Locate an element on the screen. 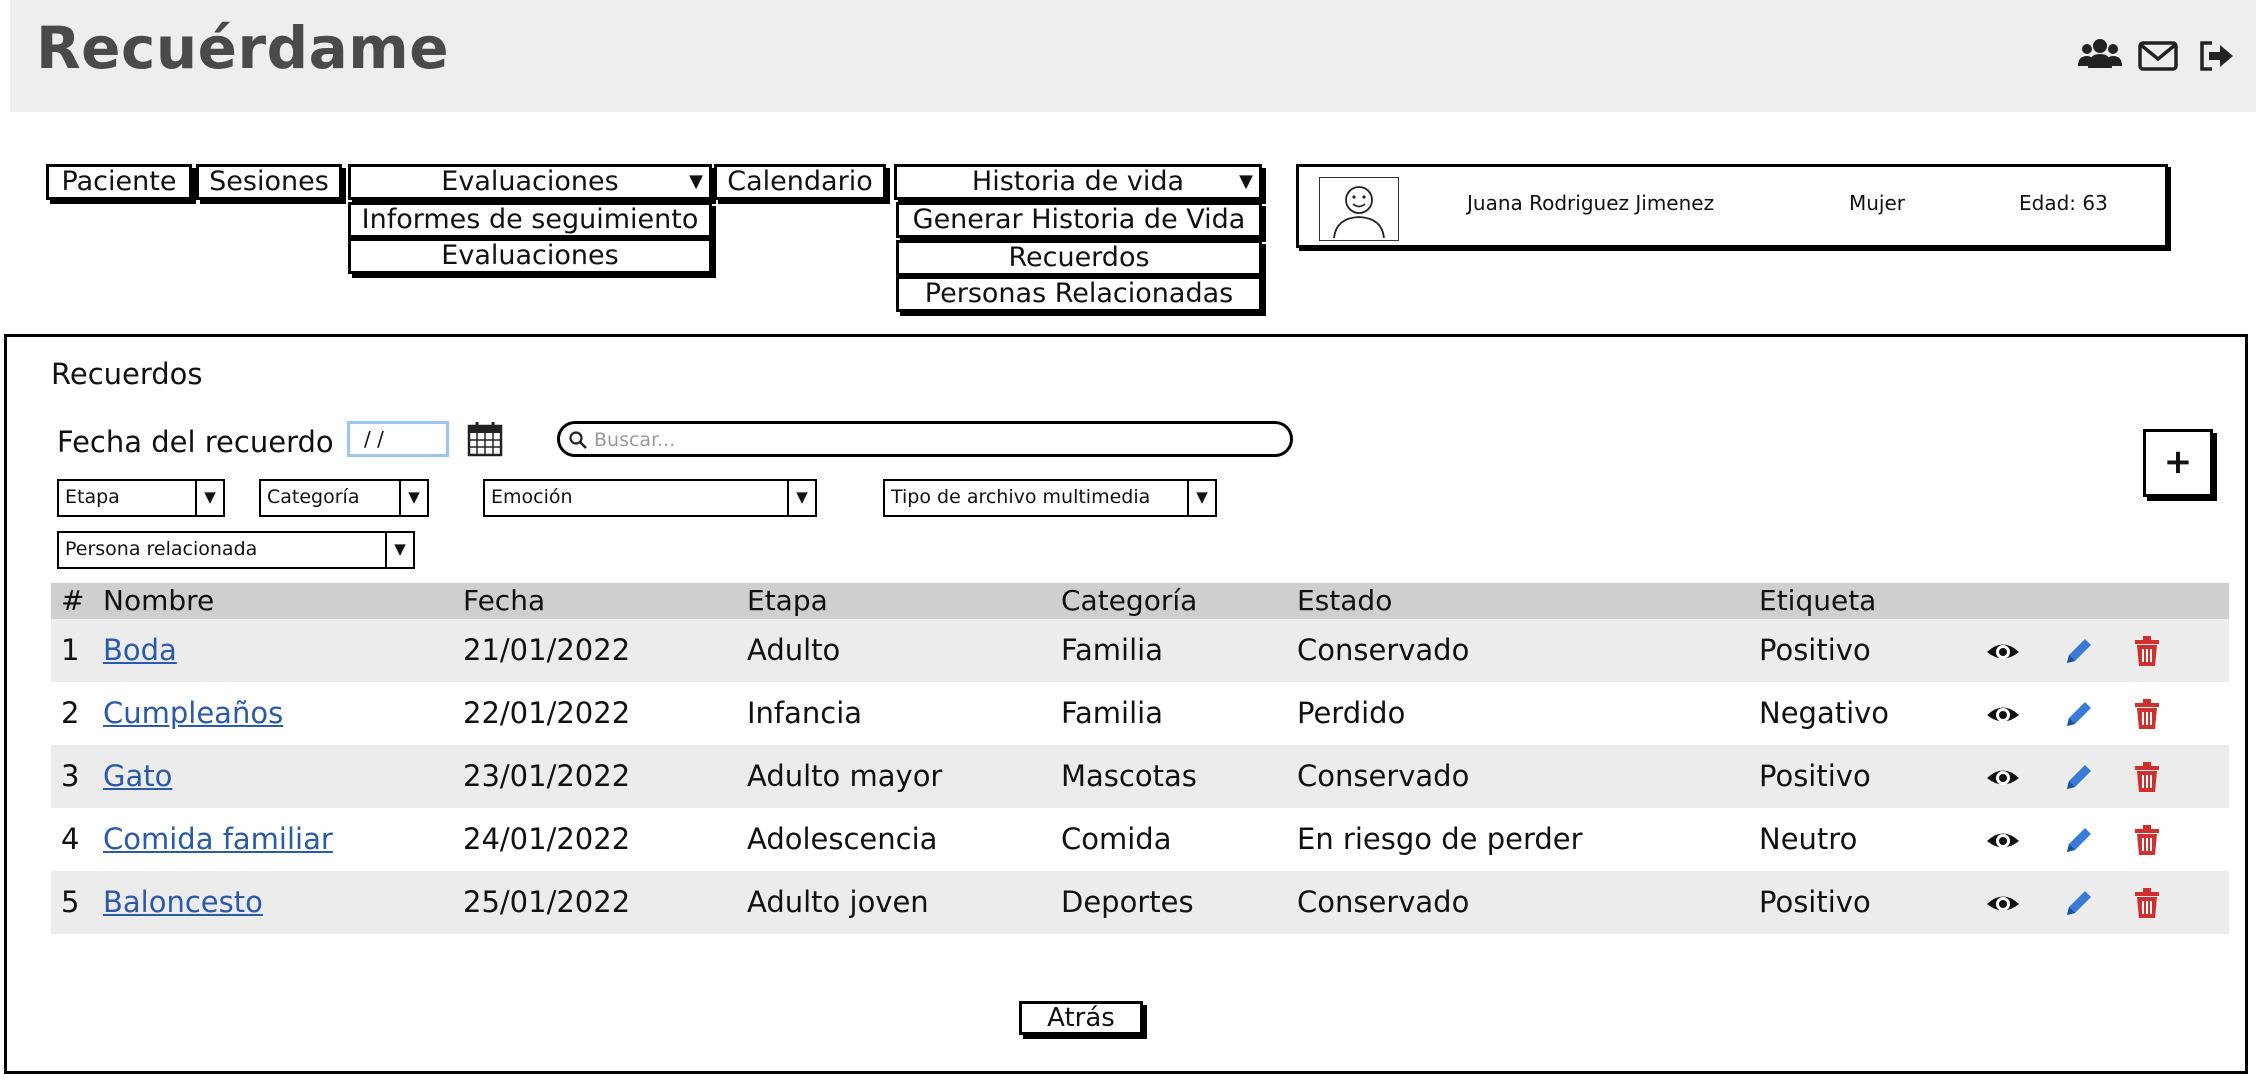 The height and width of the screenshot is (1086, 2262). row-nombre: Boda is located at coordinates (140, 650).